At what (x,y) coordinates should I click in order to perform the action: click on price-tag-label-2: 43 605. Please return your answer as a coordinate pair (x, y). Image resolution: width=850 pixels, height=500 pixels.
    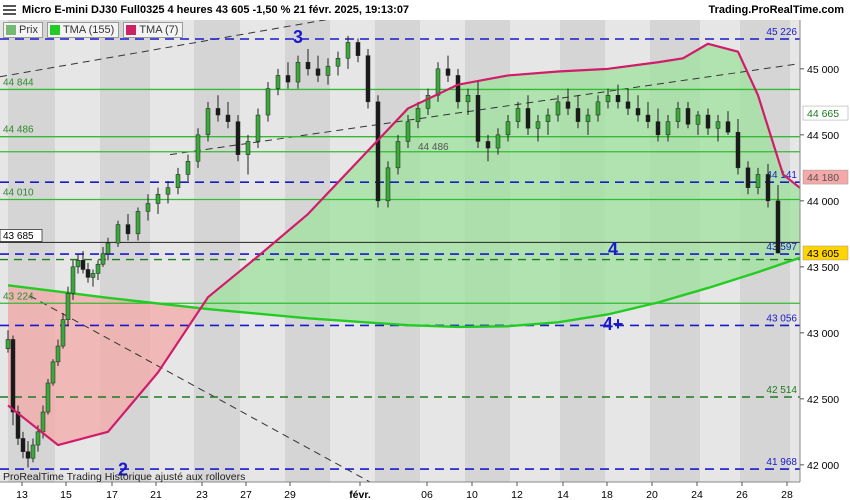
    Looking at the image, I should click on (823, 254).